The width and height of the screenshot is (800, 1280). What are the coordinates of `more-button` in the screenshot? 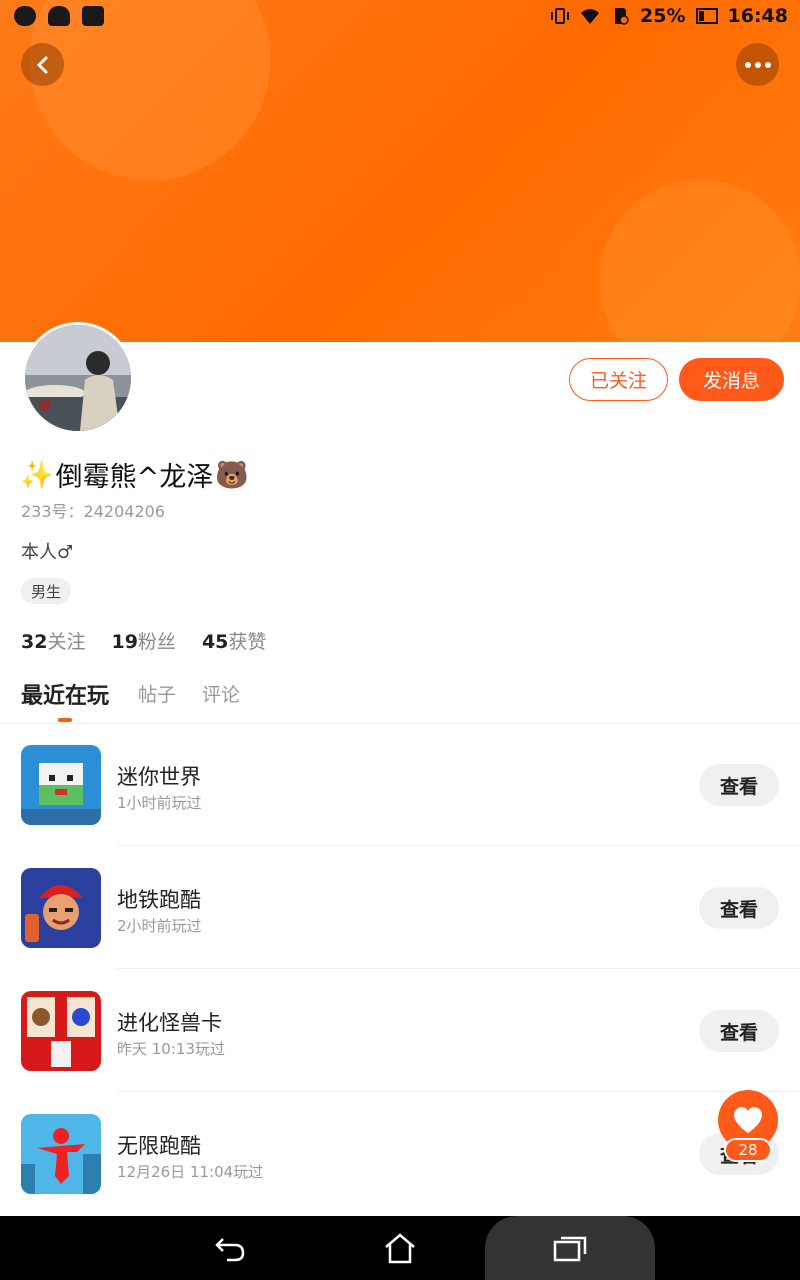 It's located at (757, 64).